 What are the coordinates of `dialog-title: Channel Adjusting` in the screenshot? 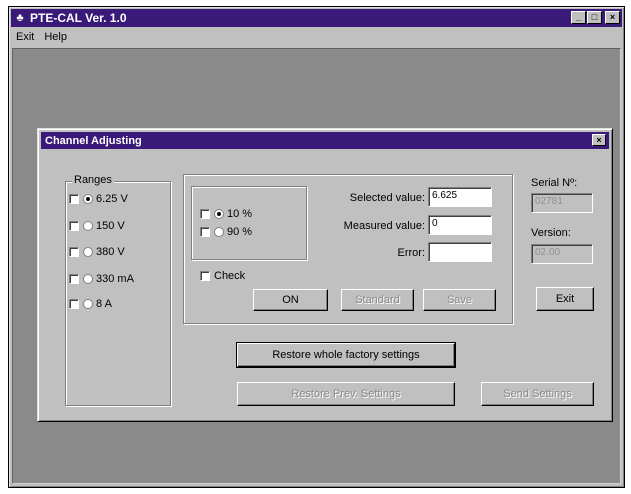 It's located at (93, 140).